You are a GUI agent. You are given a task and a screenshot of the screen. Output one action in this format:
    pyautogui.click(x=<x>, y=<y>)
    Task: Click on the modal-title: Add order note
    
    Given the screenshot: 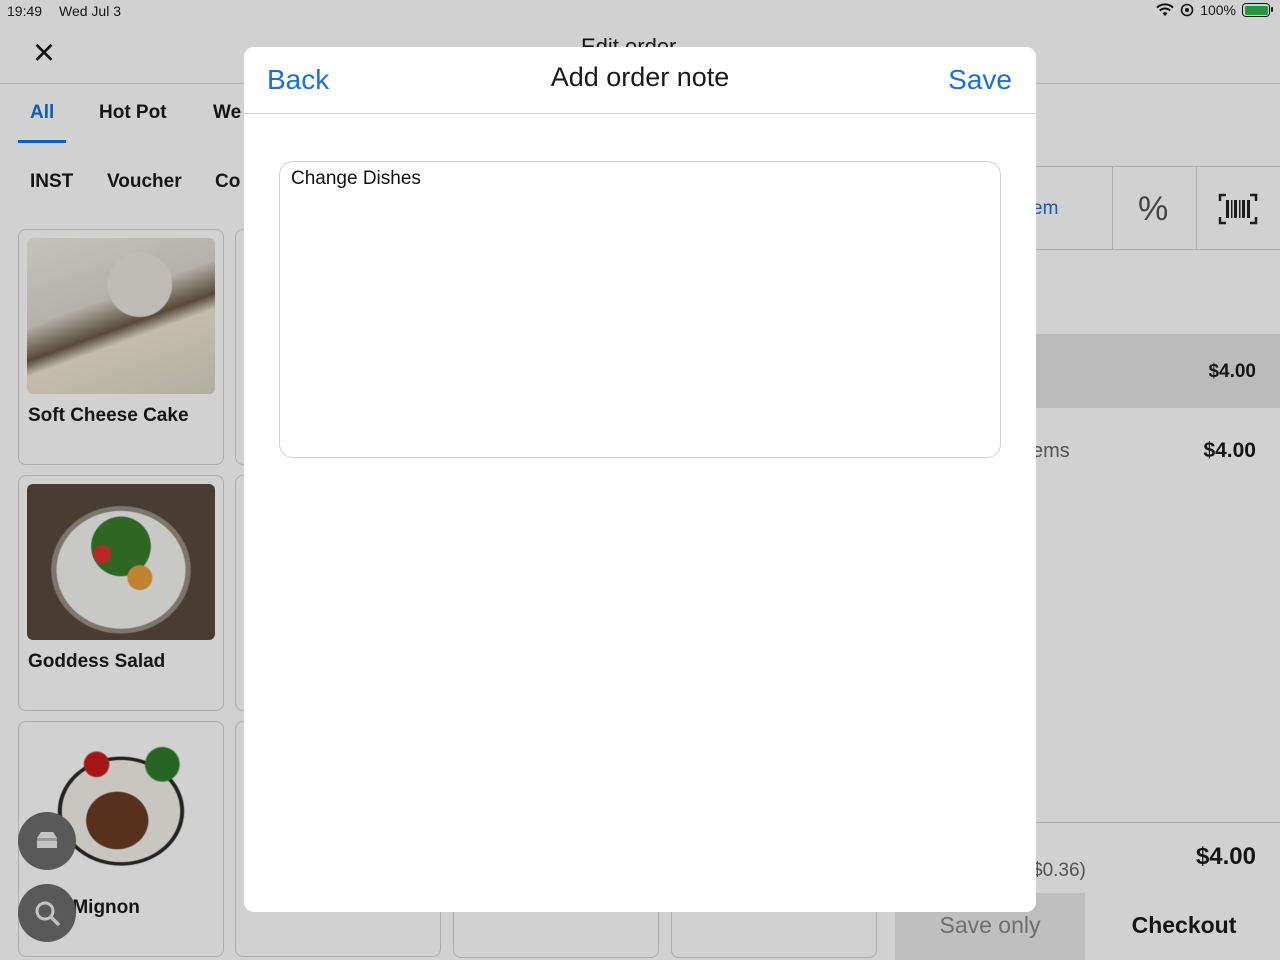 What is the action you would take?
    pyautogui.click(x=640, y=77)
    